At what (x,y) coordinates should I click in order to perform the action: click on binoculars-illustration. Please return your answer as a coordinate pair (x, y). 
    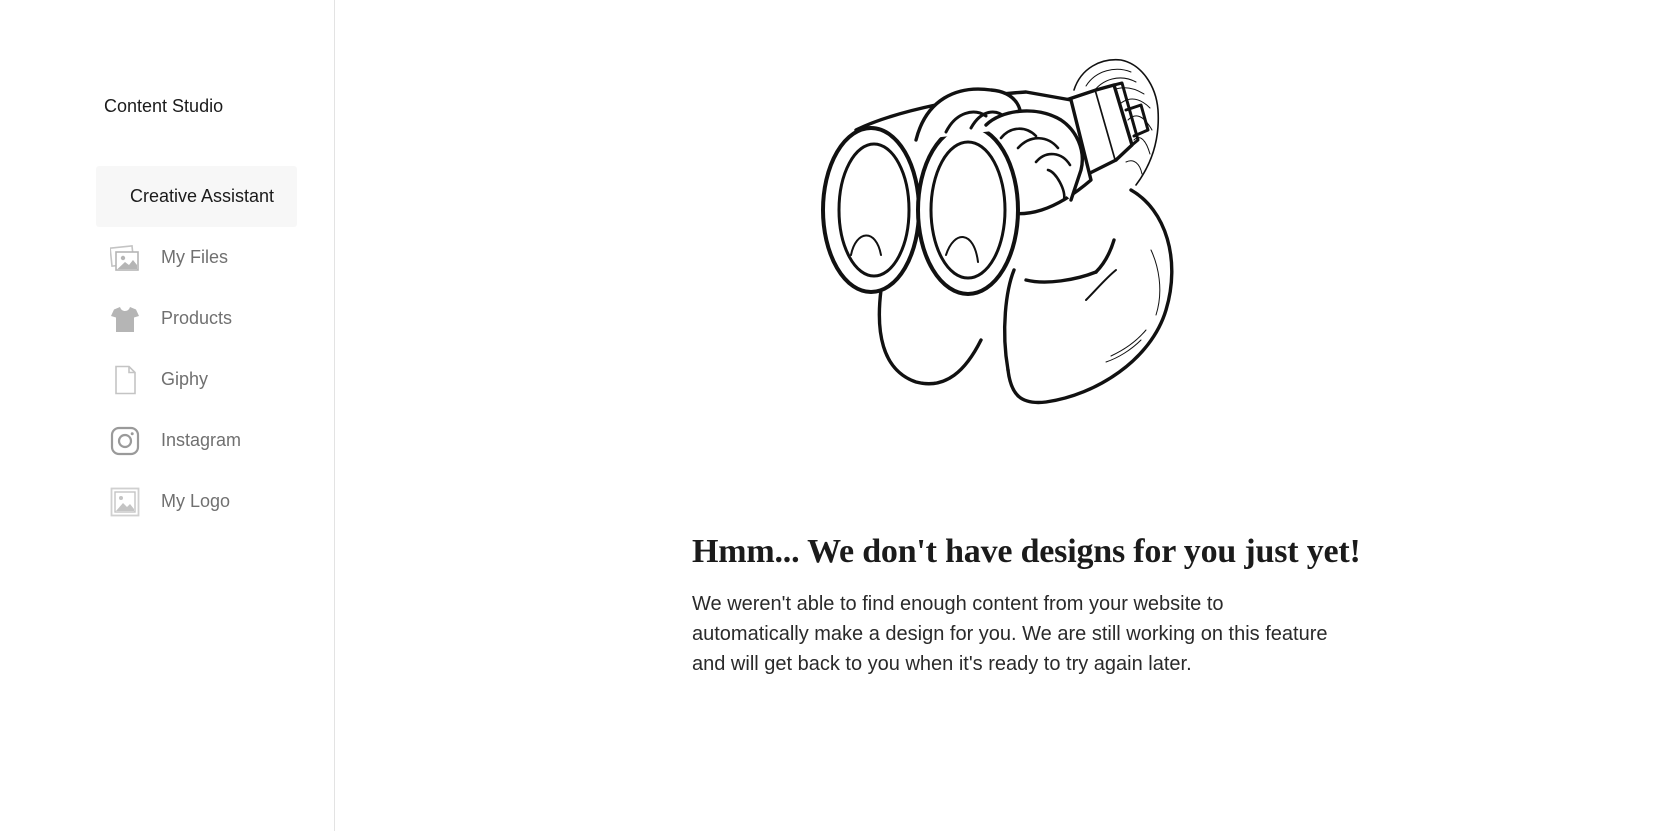
    Looking at the image, I should click on (1026, 240).